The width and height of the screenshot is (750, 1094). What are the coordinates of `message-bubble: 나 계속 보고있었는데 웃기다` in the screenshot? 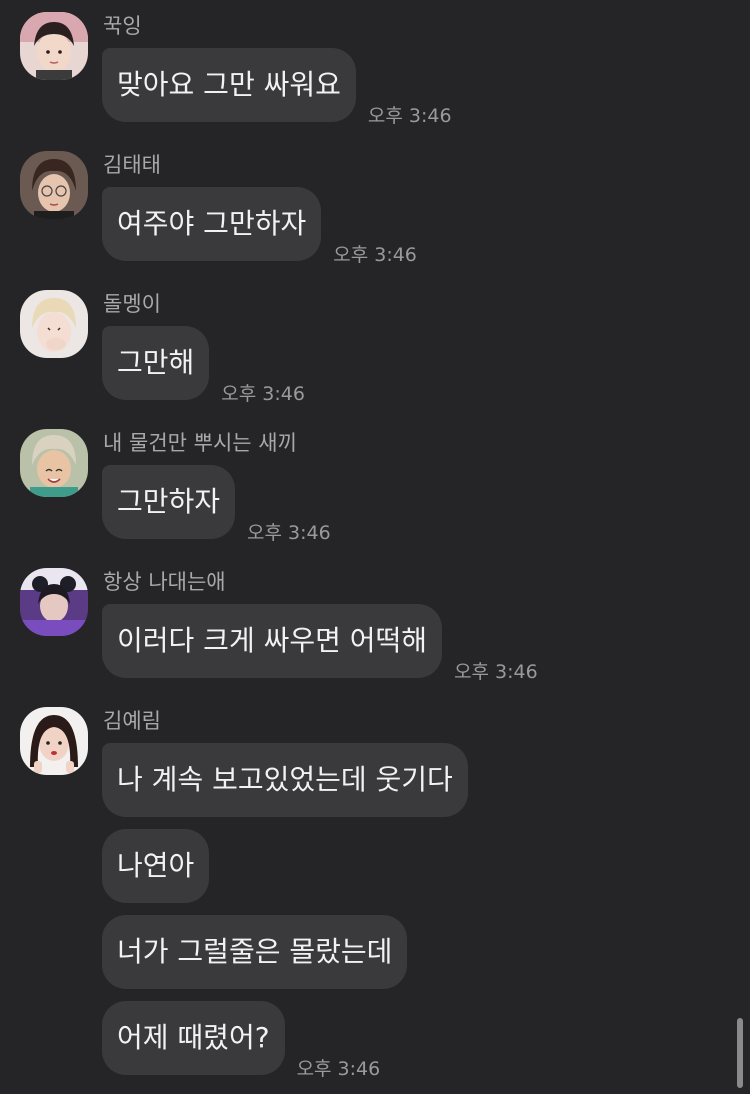 It's located at (285, 780).